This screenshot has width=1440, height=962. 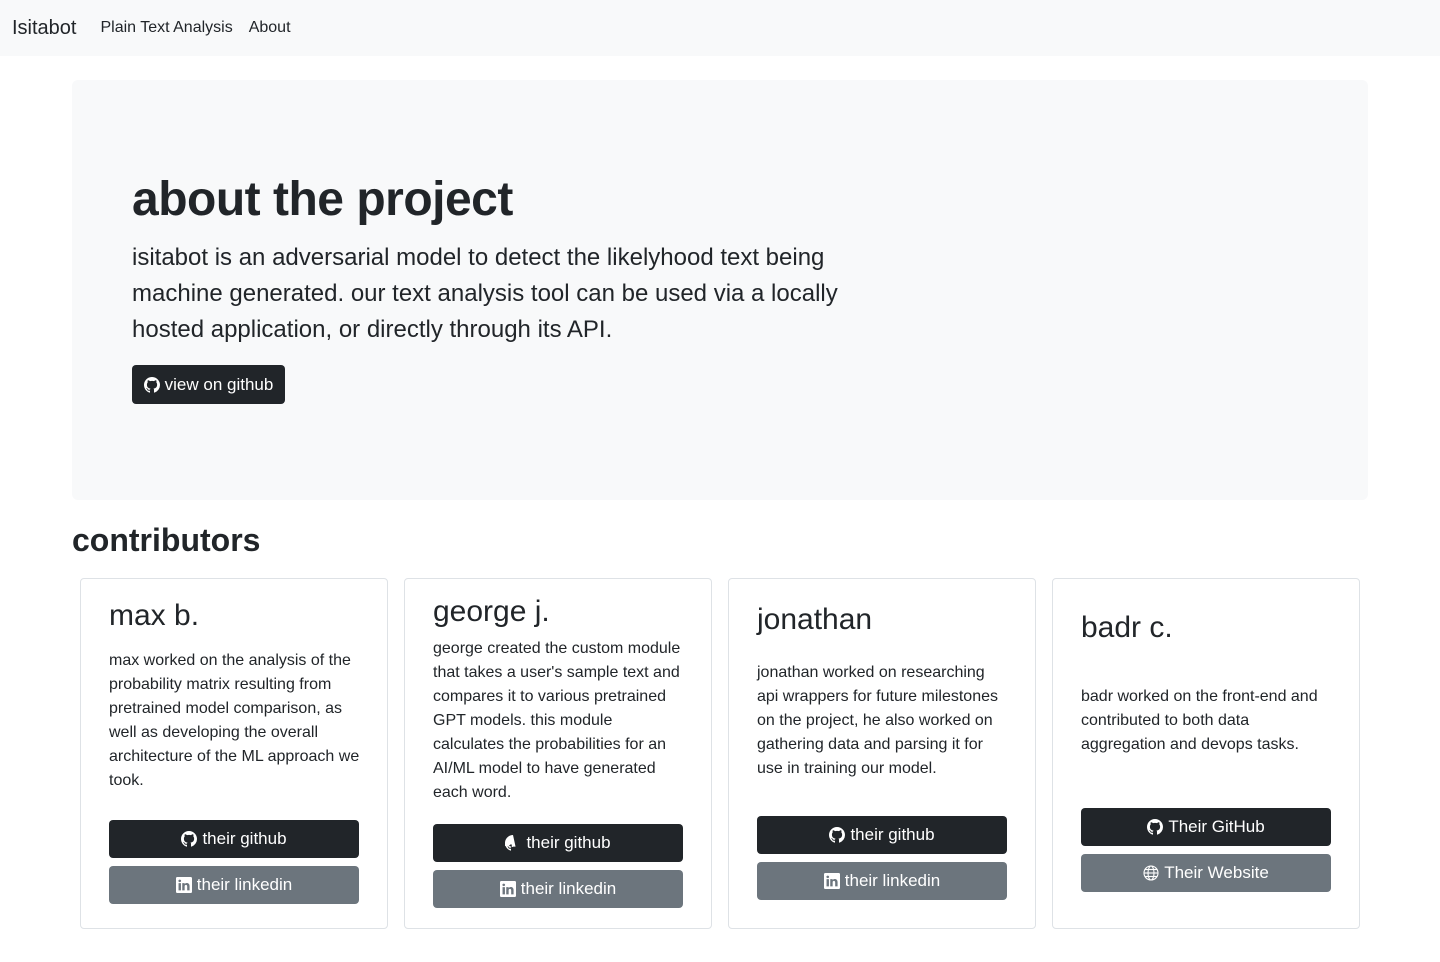 I want to click on github-button-label: Their GitHub, so click(x=1216, y=826).